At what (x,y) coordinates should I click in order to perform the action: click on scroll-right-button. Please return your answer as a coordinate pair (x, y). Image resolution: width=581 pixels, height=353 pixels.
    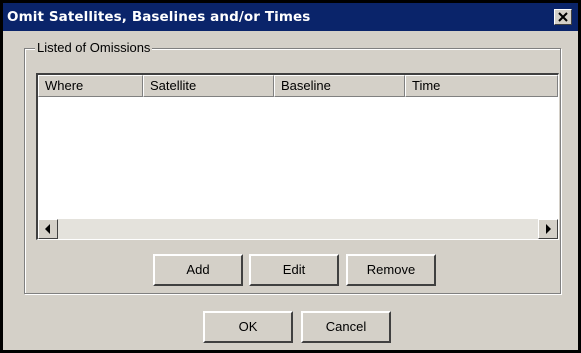
    Looking at the image, I should click on (548, 229).